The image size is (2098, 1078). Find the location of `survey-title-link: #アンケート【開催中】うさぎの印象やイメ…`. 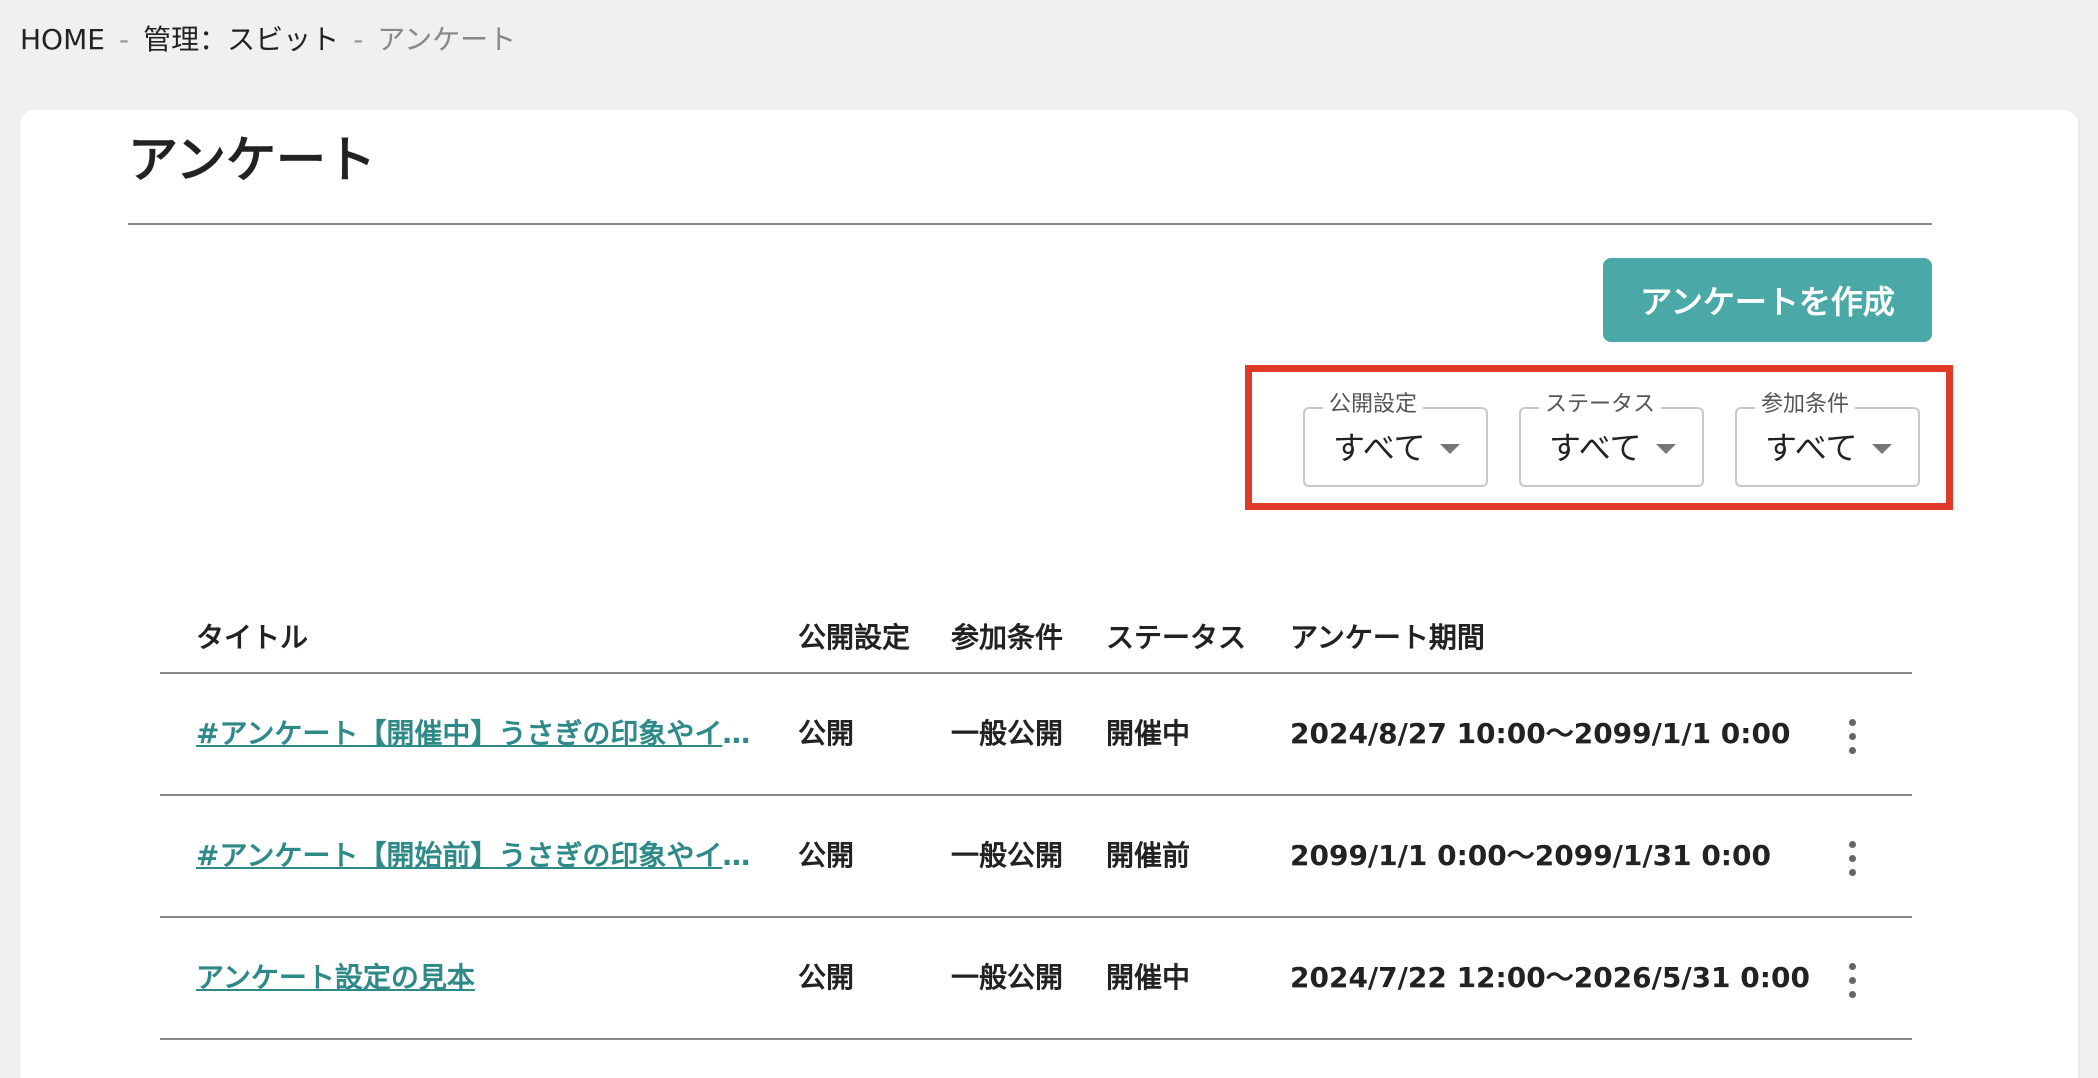

survey-title-link: #アンケート【開催中】うさぎの印象やイメ… is located at coordinates (481, 734).